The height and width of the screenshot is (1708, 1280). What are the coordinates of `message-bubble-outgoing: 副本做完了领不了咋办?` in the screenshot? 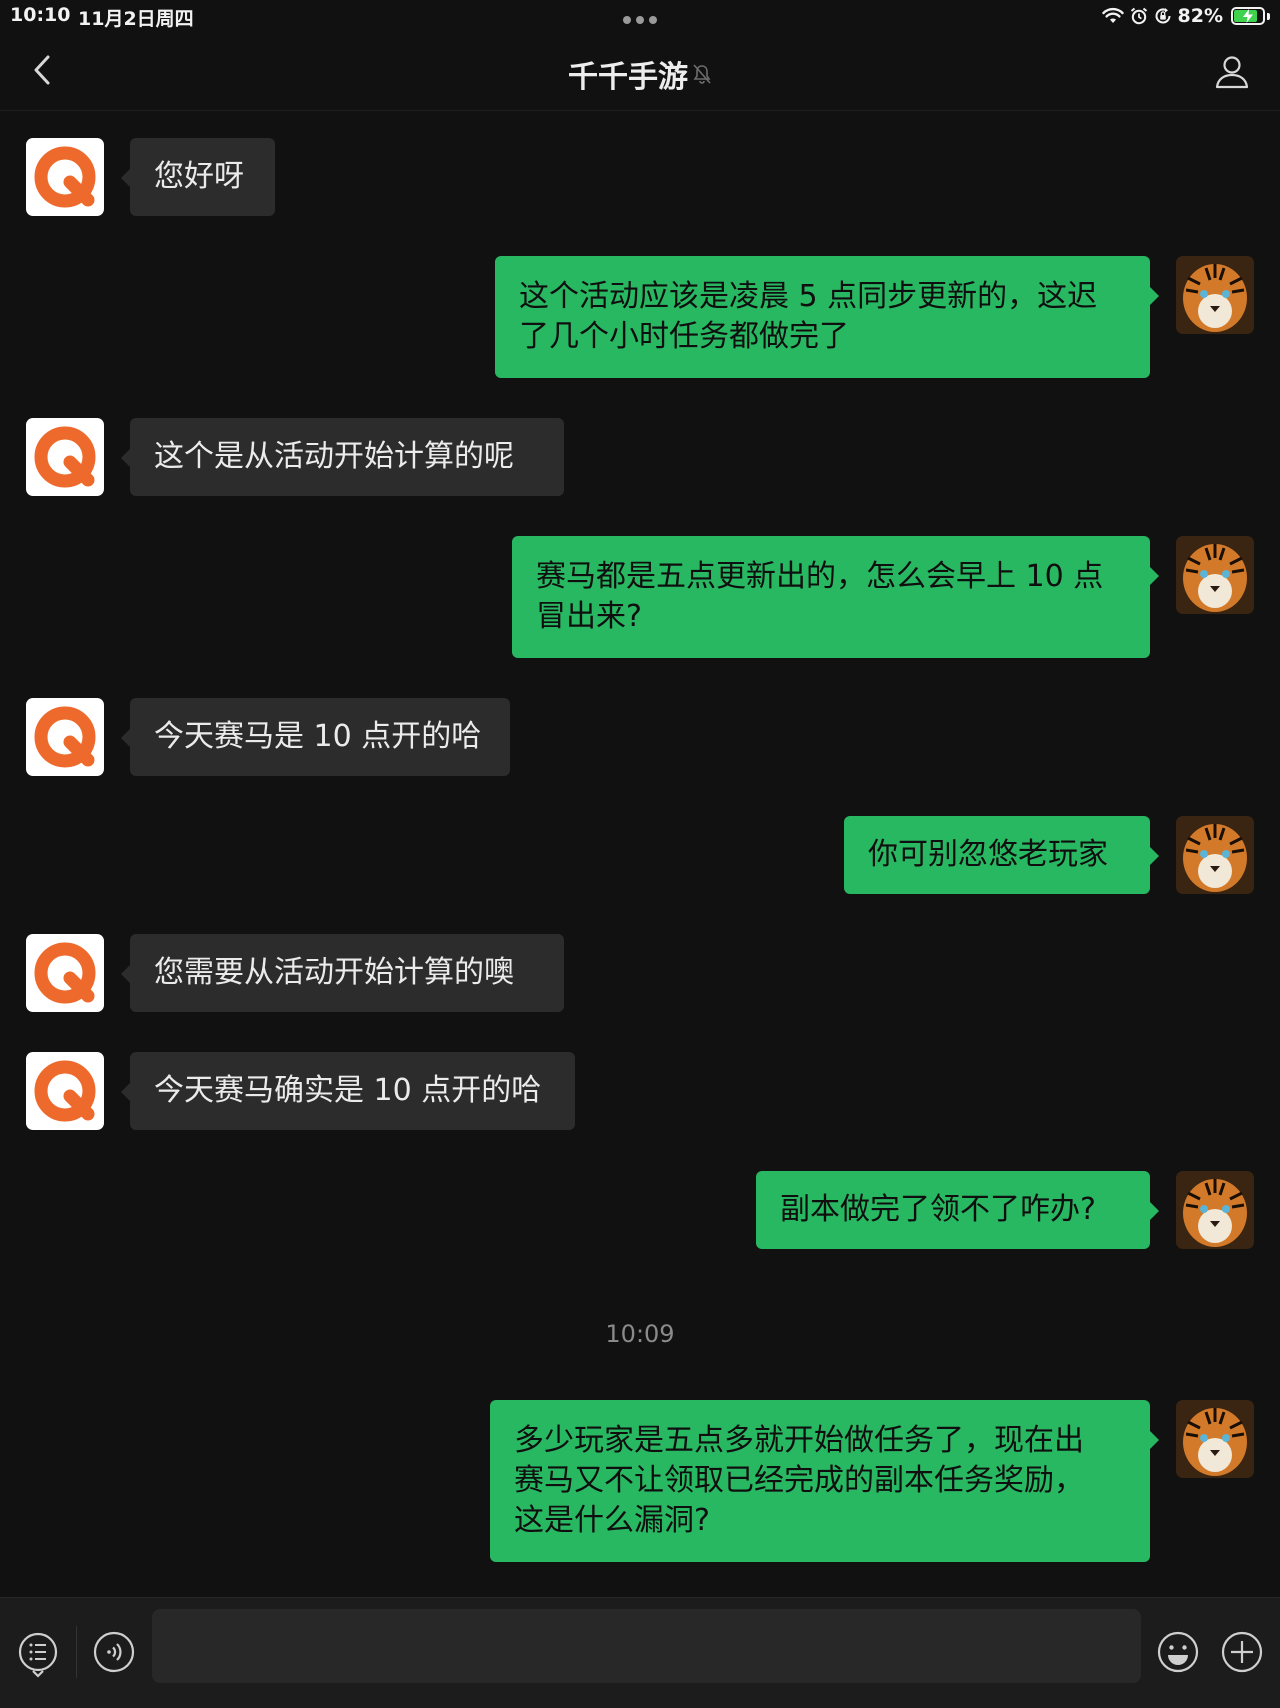 It's located at (957, 1210).